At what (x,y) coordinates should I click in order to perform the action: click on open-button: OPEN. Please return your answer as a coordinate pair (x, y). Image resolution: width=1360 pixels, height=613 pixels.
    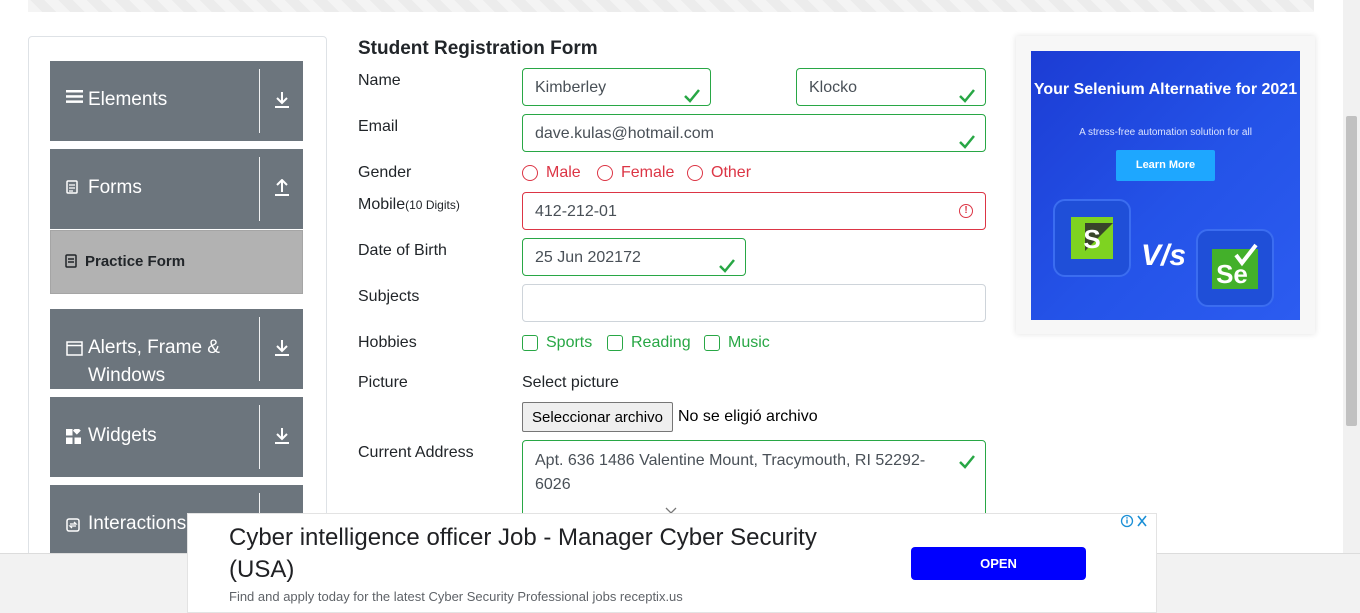
    Looking at the image, I should click on (998, 563).